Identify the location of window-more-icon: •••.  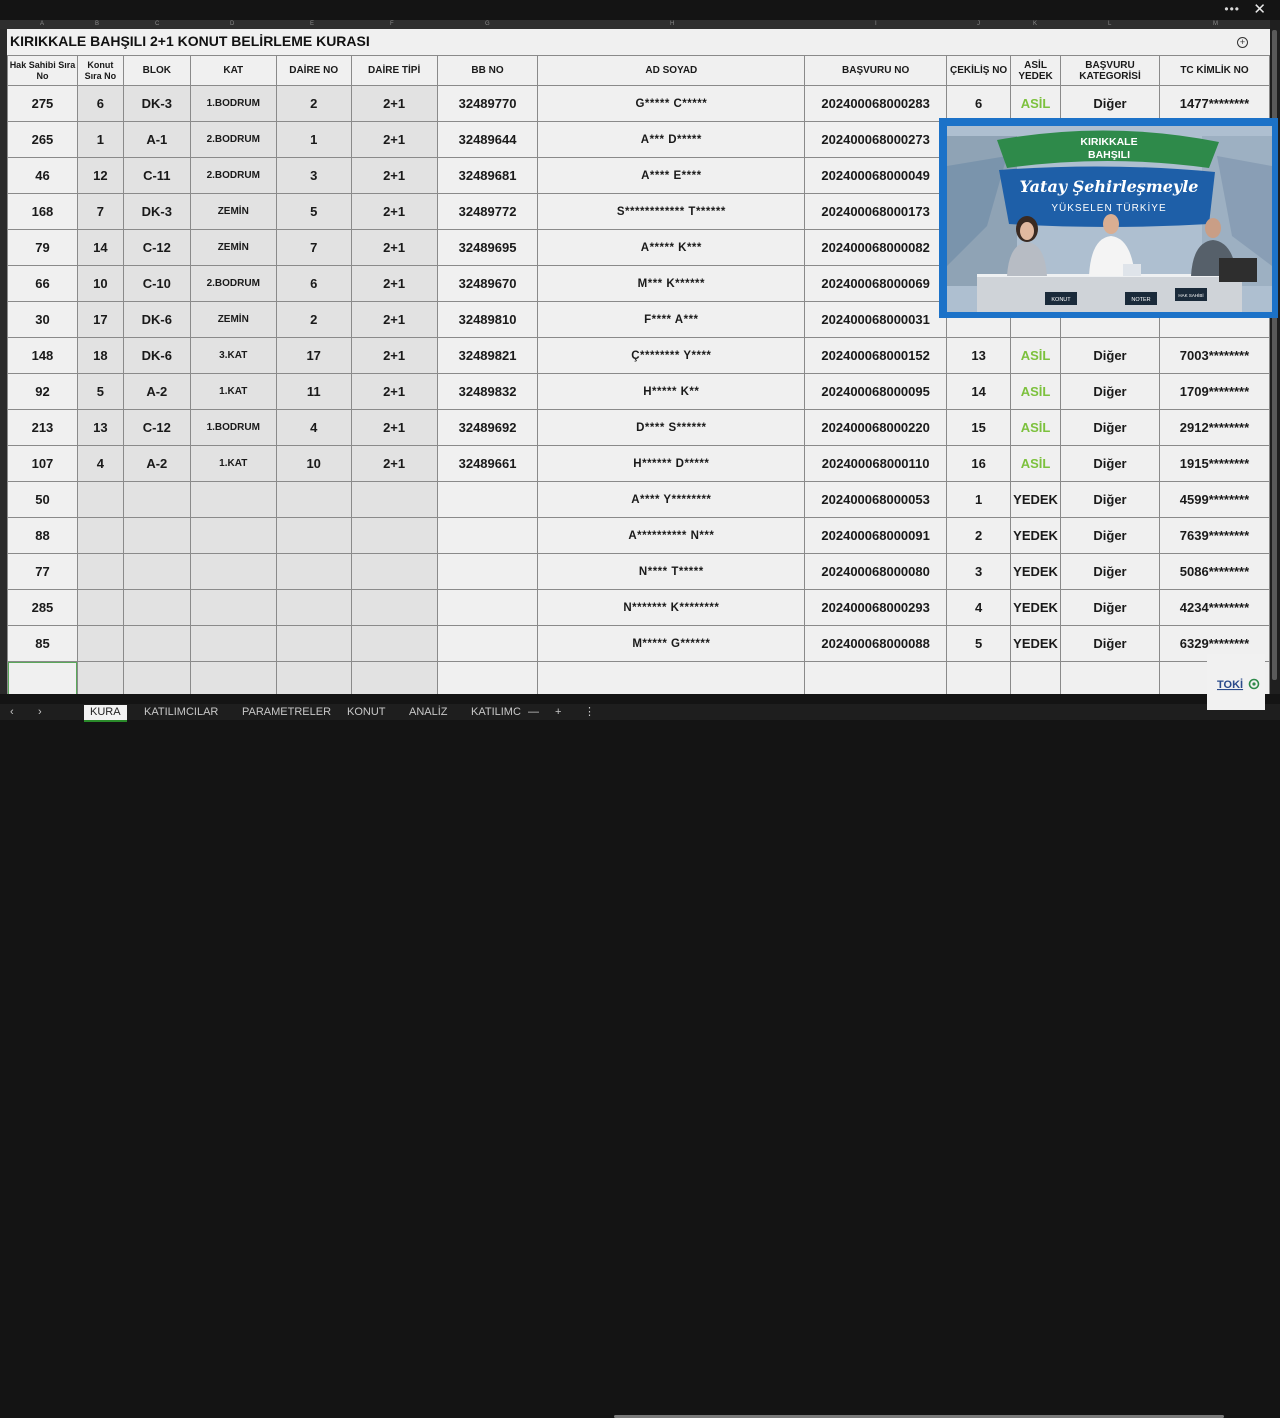
(1232, 9).